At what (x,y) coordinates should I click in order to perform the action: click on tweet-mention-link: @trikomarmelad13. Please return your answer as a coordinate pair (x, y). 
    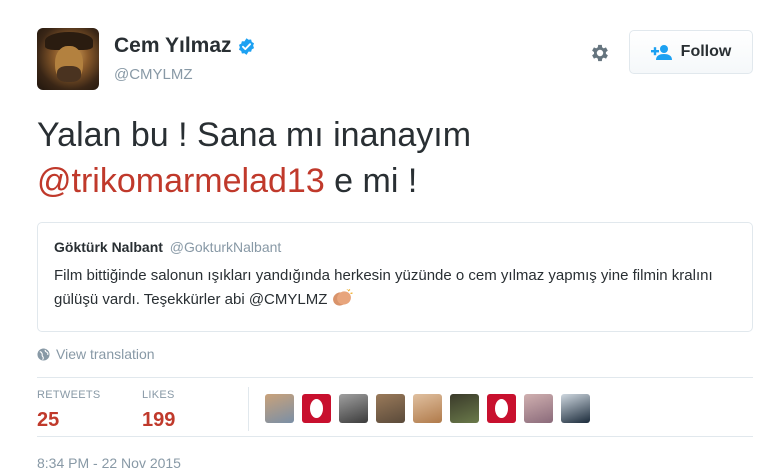
    Looking at the image, I should click on (181, 181).